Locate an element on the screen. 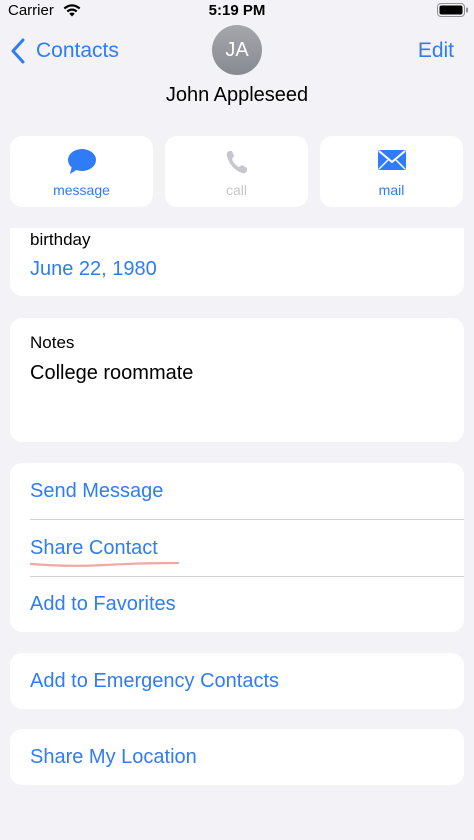 This screenshot has height=840, width=474. clock: 5:19 PM is located at coordinates (237, 10).